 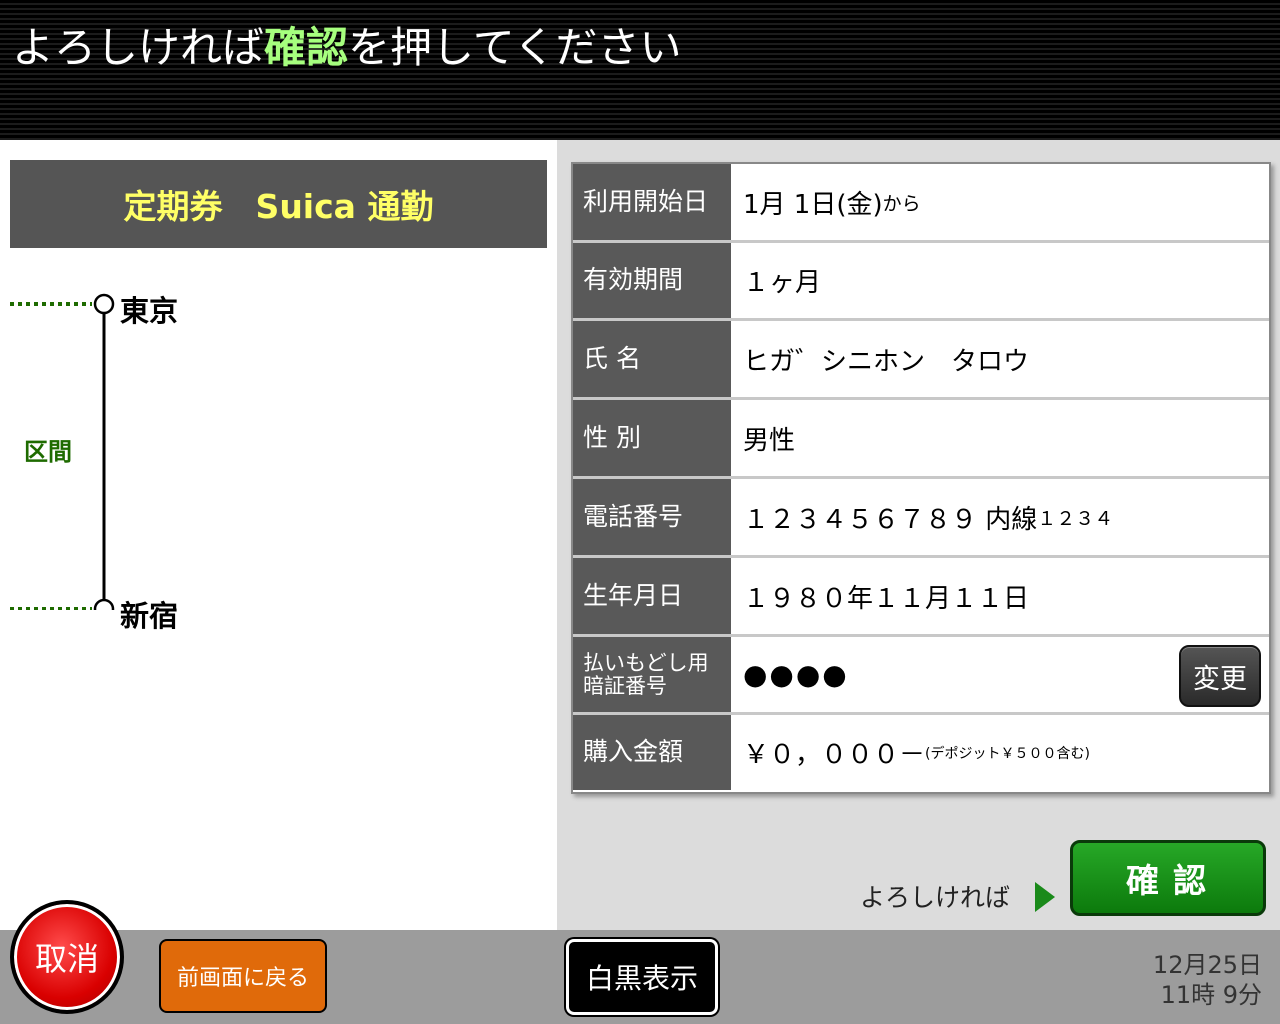 What do you see at coordinates (278, 204) in the screenshot?
I see `ticket-type-banner: 定期券 Suica 通勤` at bounding box center [278, 204].